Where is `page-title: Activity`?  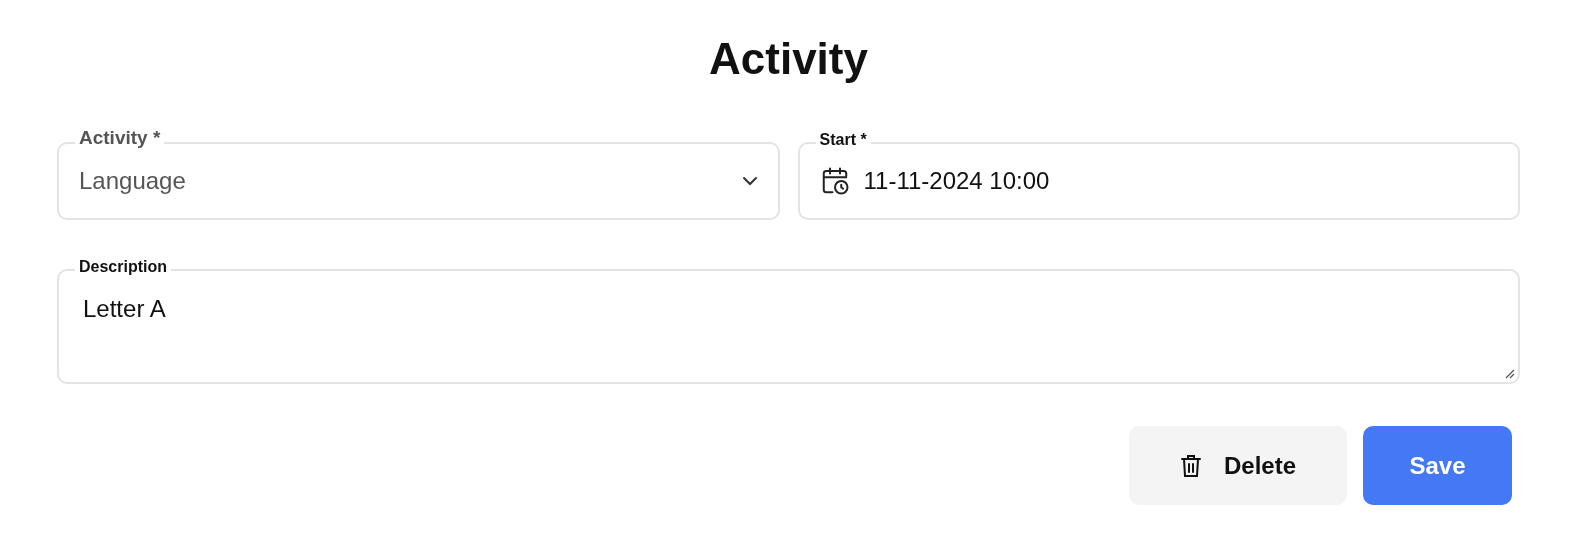
page-title: Activity is located at coordinates (788, 59).